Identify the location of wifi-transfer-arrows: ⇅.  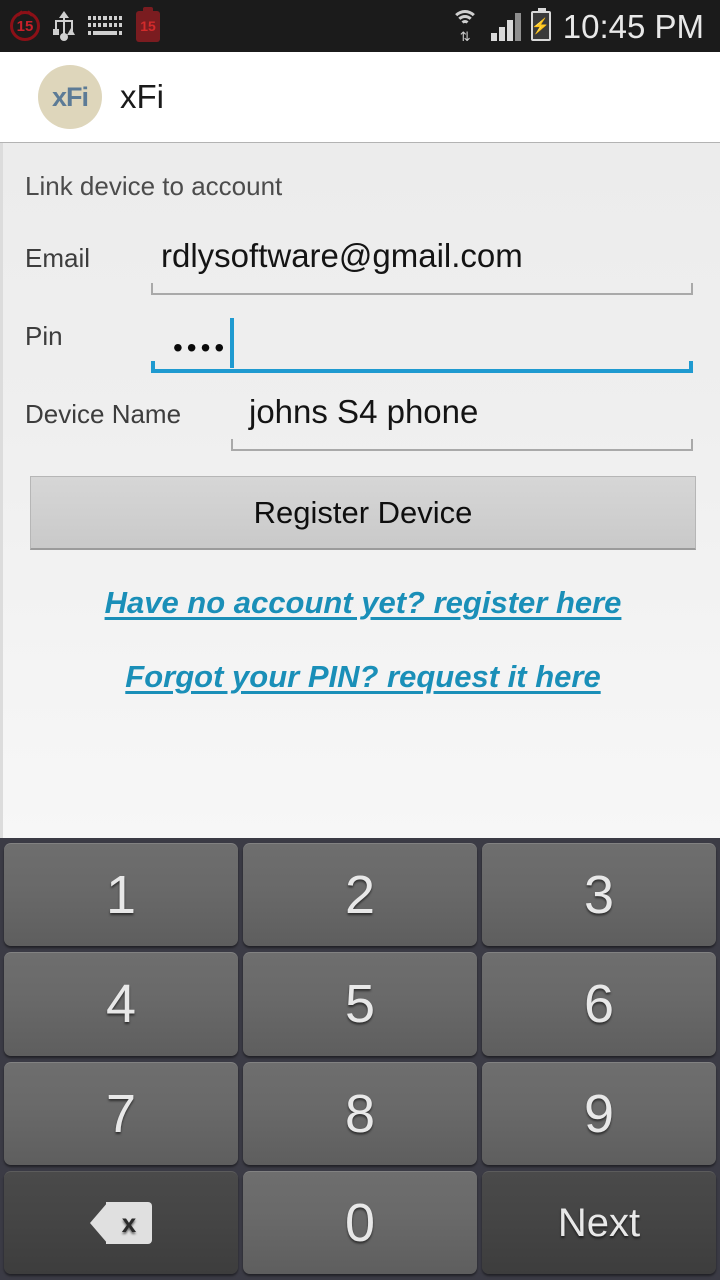
(465, 36).